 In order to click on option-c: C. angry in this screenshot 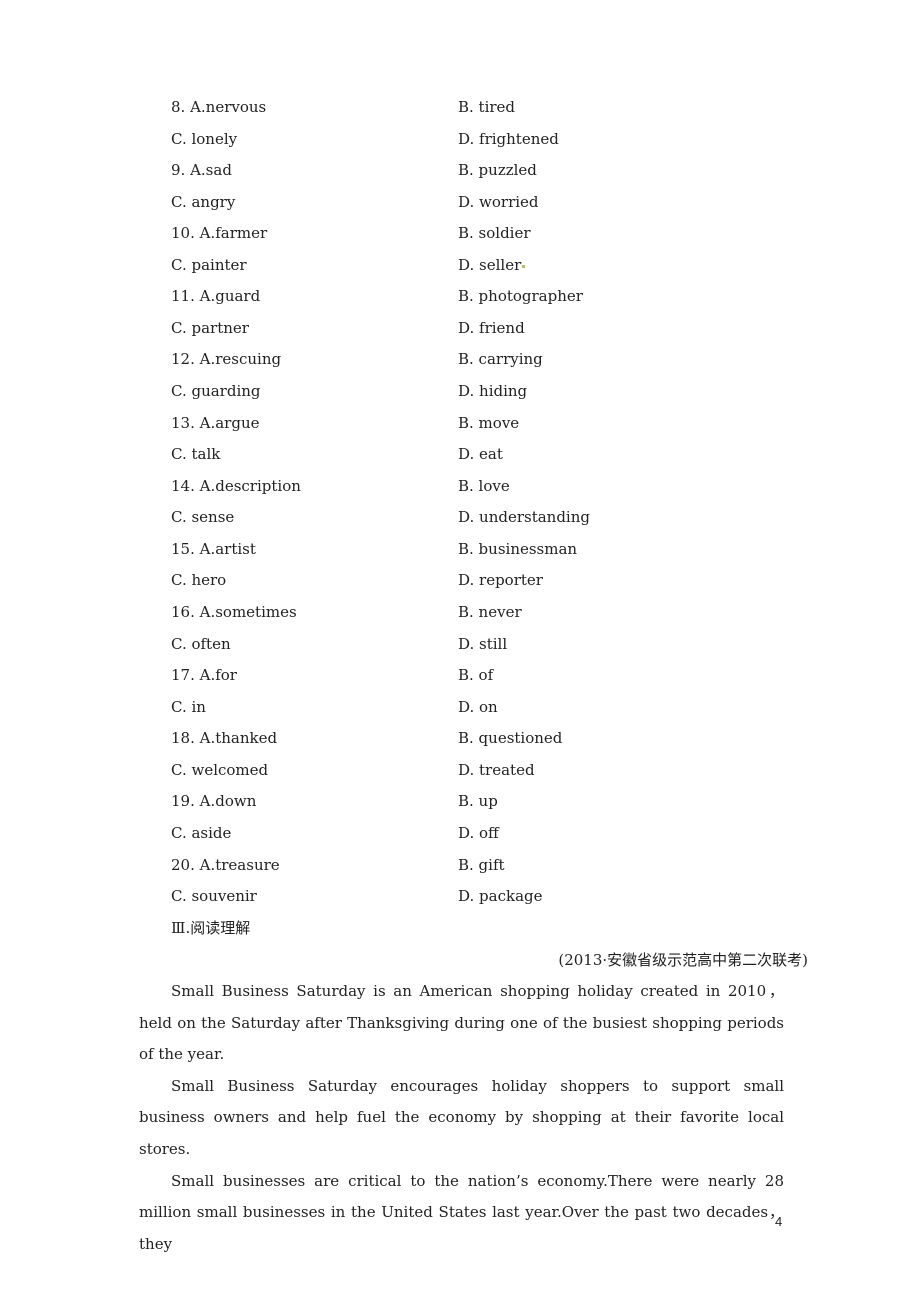, I will do `click(203, 202)`.